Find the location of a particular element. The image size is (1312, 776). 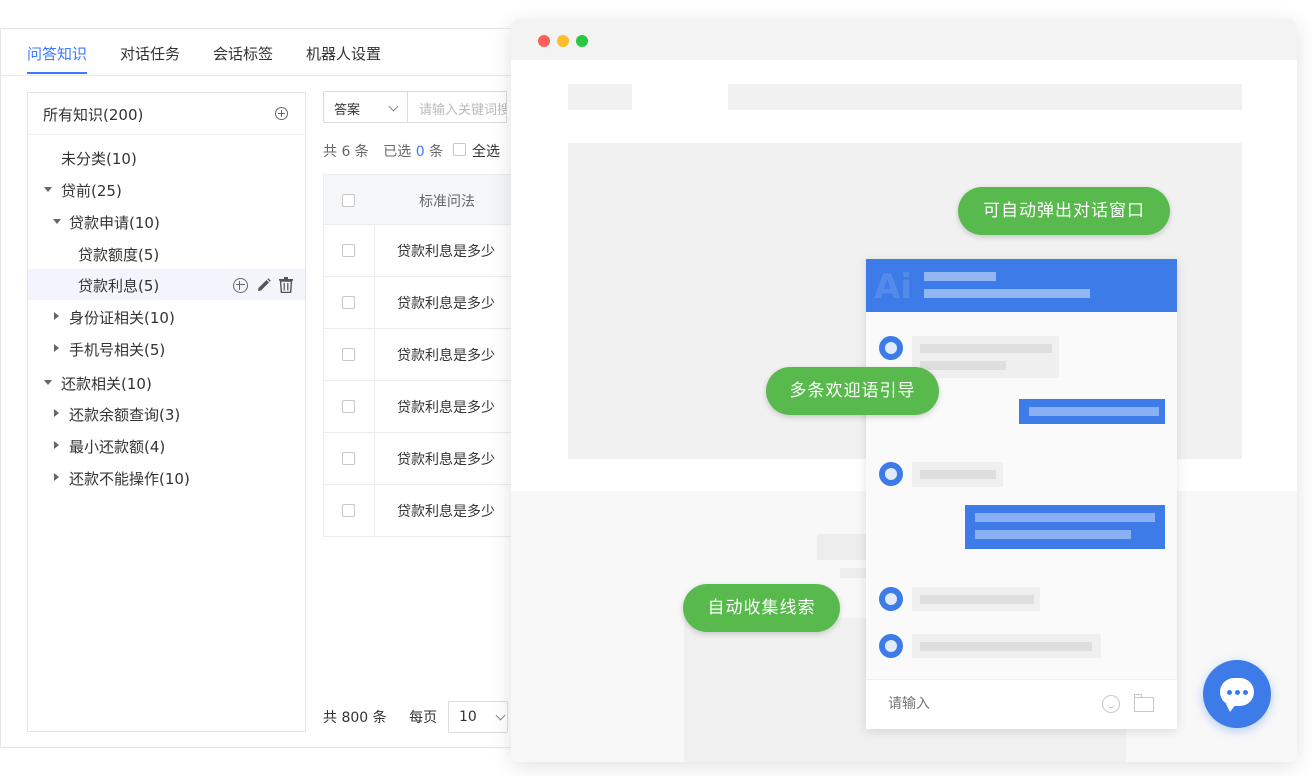

keyword-search-input: 请输入关键词搜 is located at coordinates (457, 107).